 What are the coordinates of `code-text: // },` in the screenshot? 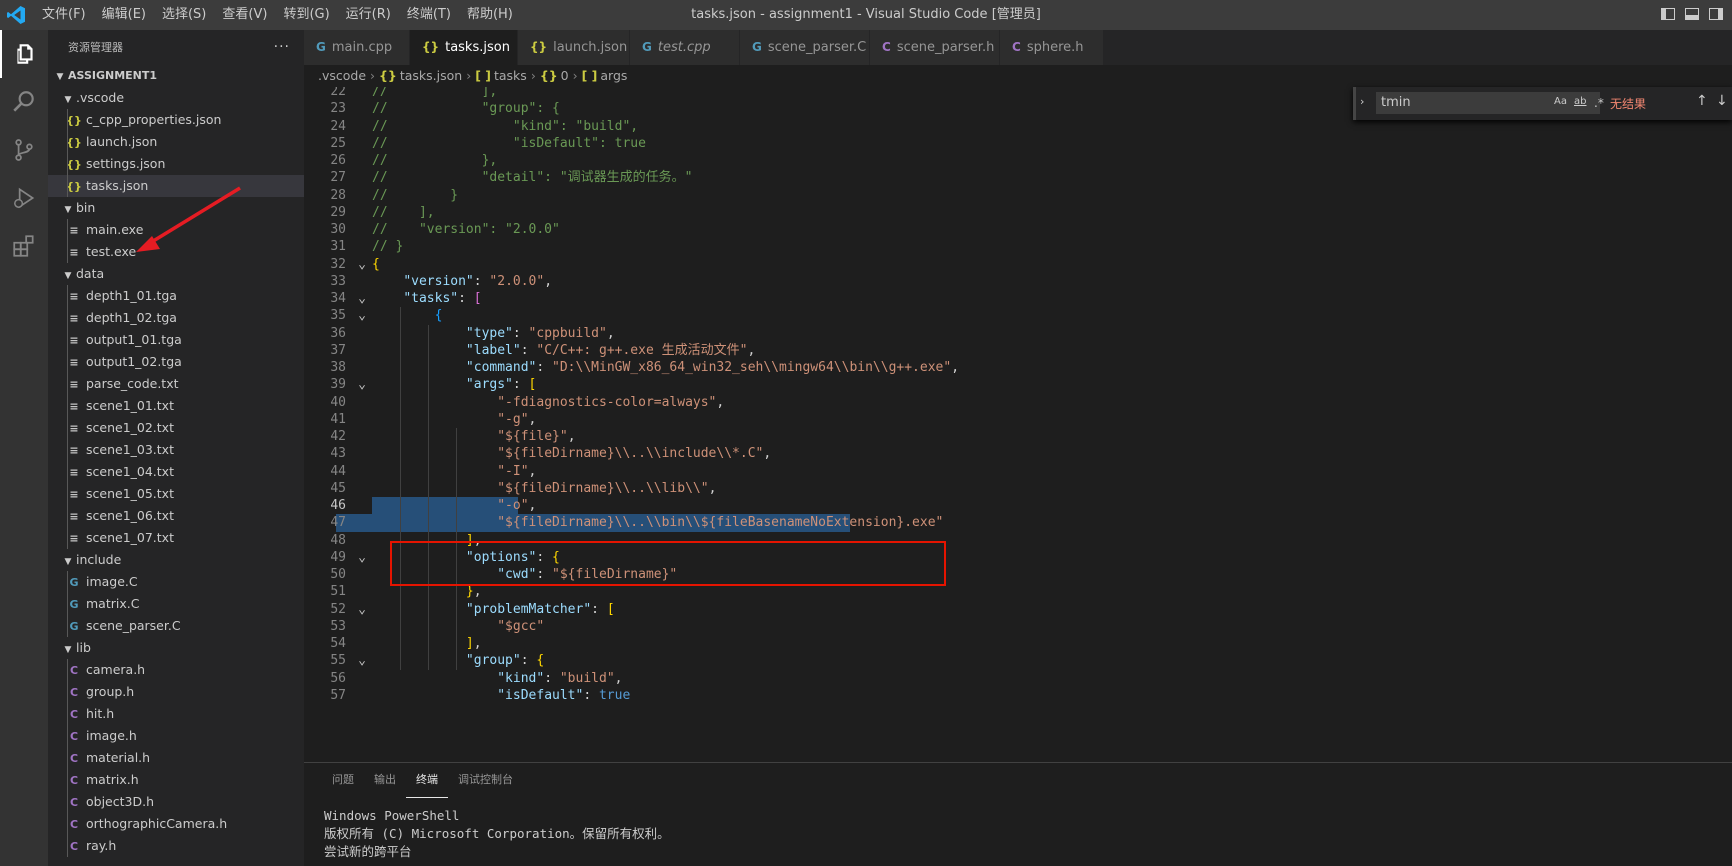 It's located at (434, 160).